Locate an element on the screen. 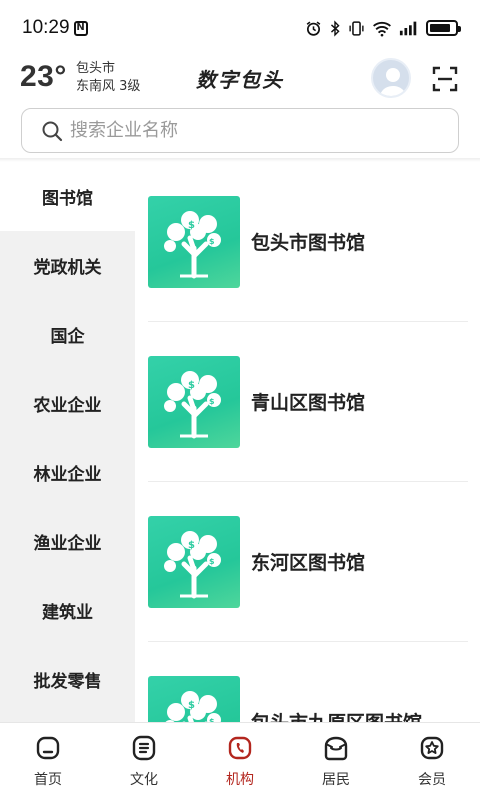 This screenshot has height=800, width=480. sidebar-item-label: 图书馆 is located at coordinates (67, 199).